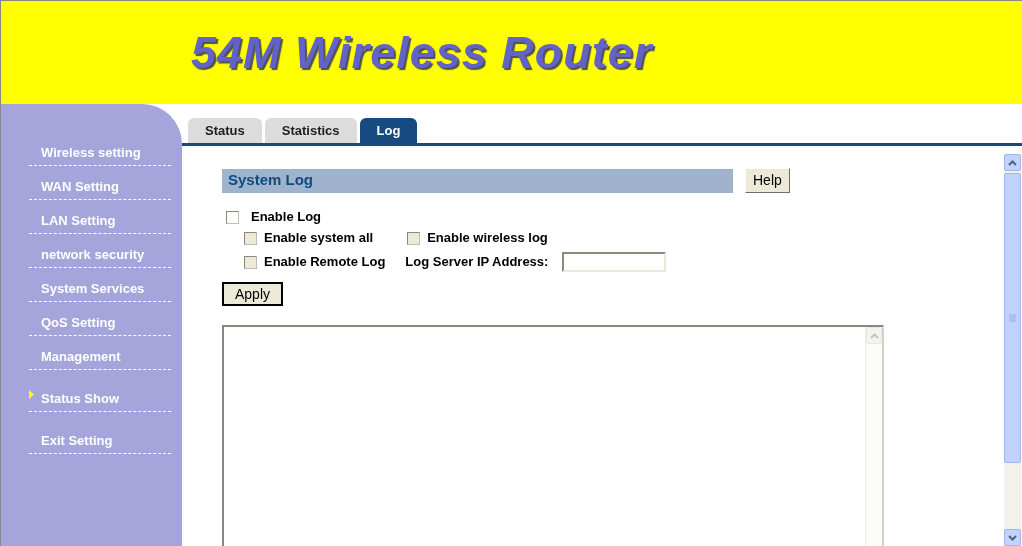  Describe the element at coordinates (81, 356) in the screenshot. I see `sidebar-link: Management` at that location.